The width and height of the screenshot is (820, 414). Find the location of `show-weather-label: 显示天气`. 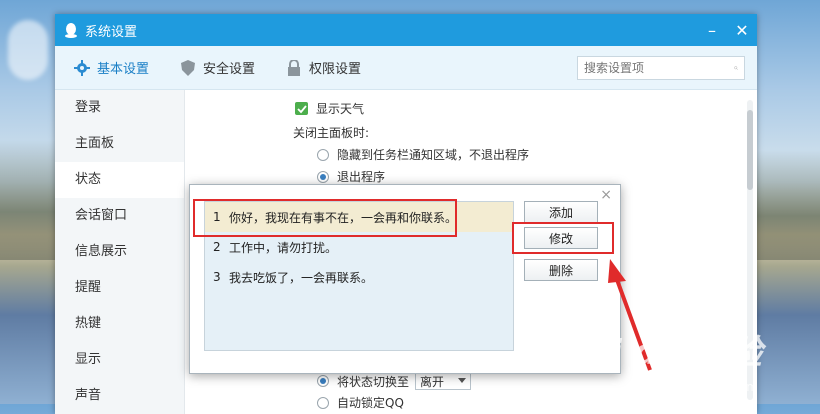

show-weather-label: 显示天气 is located at coordinates (340, 109).